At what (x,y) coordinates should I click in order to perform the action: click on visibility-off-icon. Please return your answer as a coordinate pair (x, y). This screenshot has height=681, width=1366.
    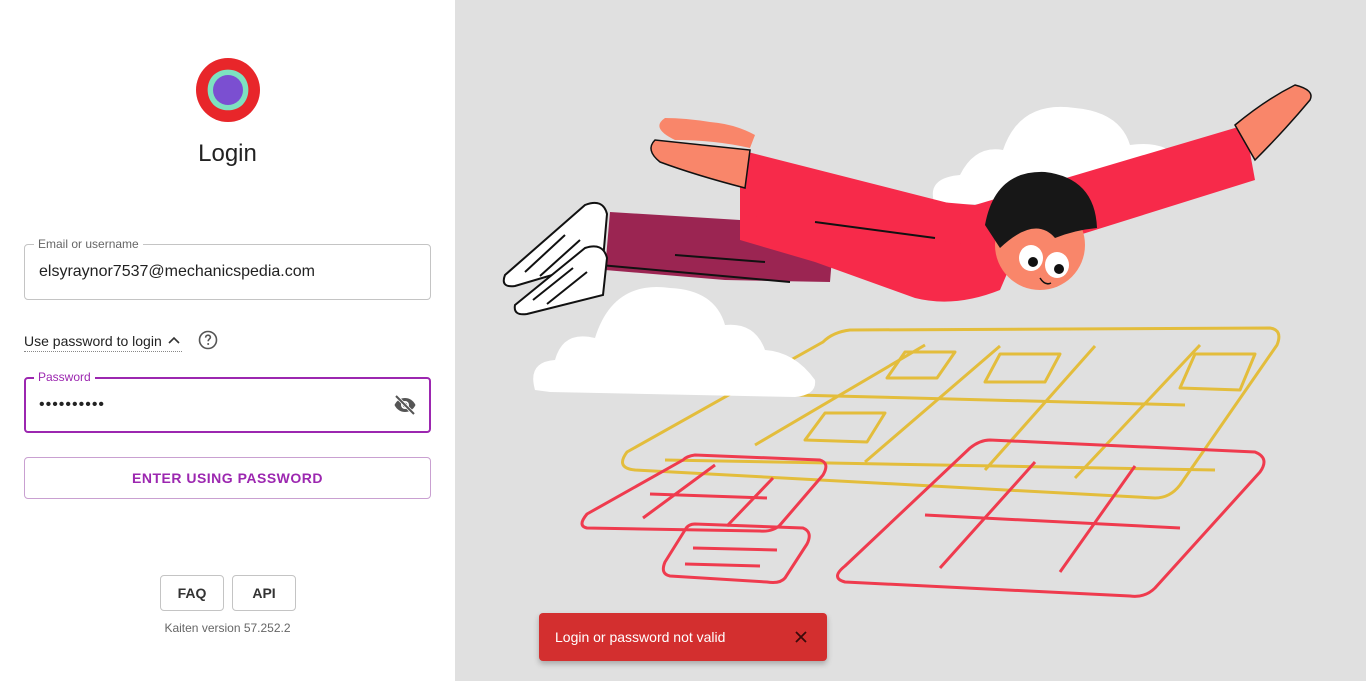
    Looking at the image, I should click on (405, 405).